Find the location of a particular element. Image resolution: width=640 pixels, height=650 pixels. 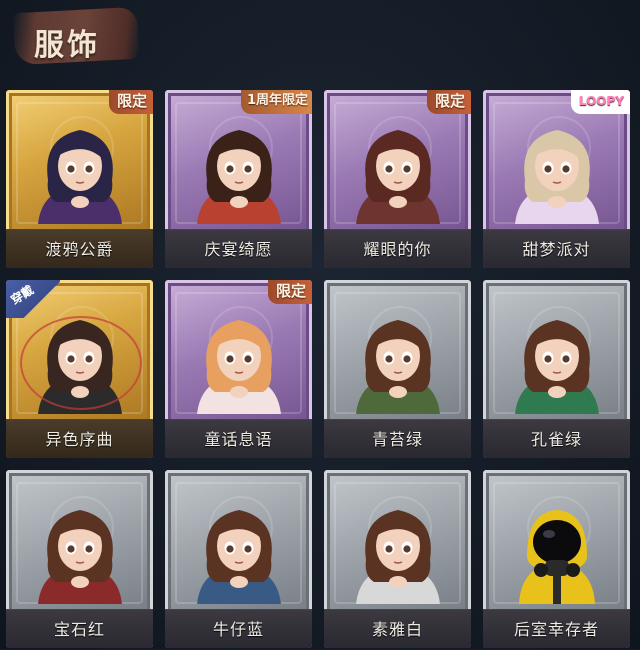

costume-name: 素雅白 is located at coordinates (397, 629).